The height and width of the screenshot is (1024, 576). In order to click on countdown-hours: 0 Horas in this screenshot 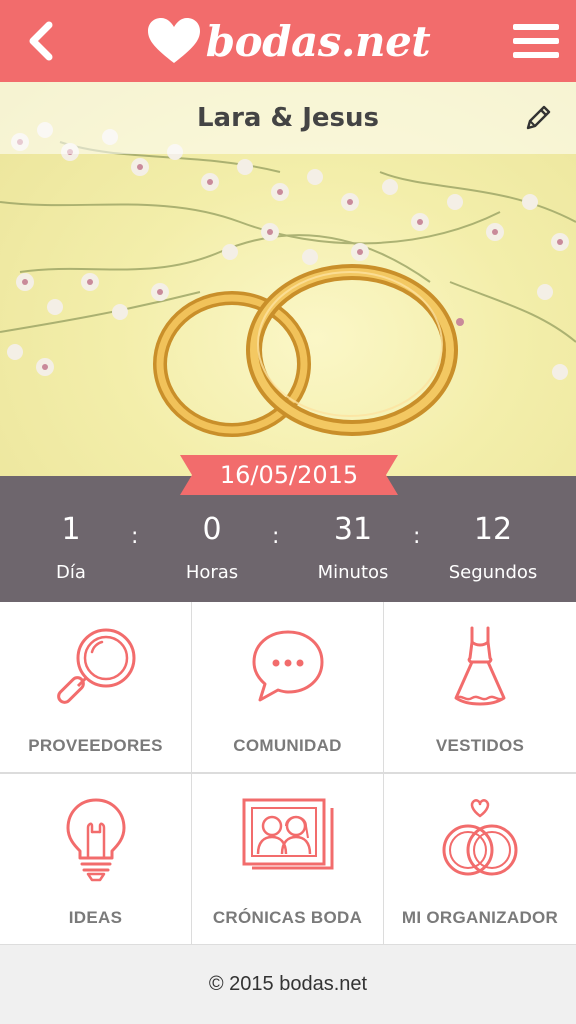, I will do `click(212, 547)`.